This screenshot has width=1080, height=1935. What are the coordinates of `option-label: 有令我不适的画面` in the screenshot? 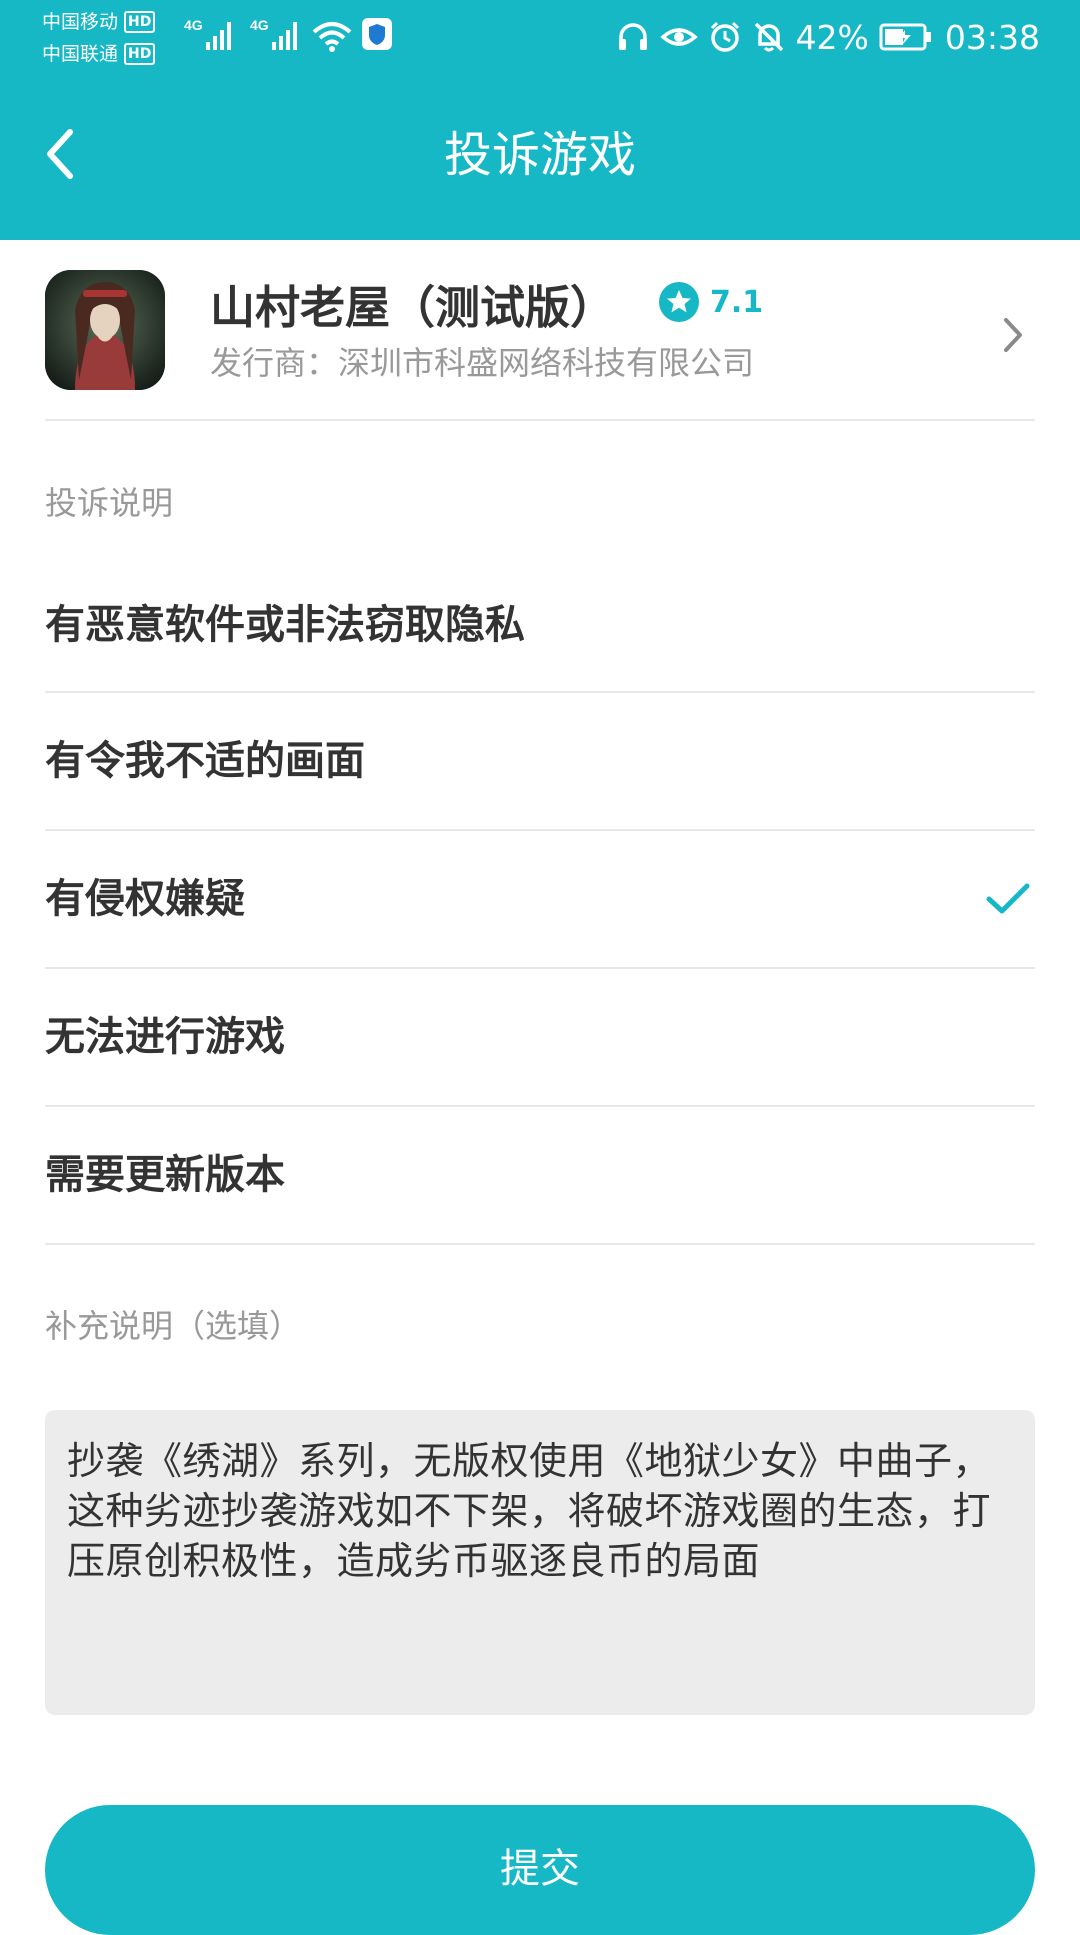 It's located at (205, 761).